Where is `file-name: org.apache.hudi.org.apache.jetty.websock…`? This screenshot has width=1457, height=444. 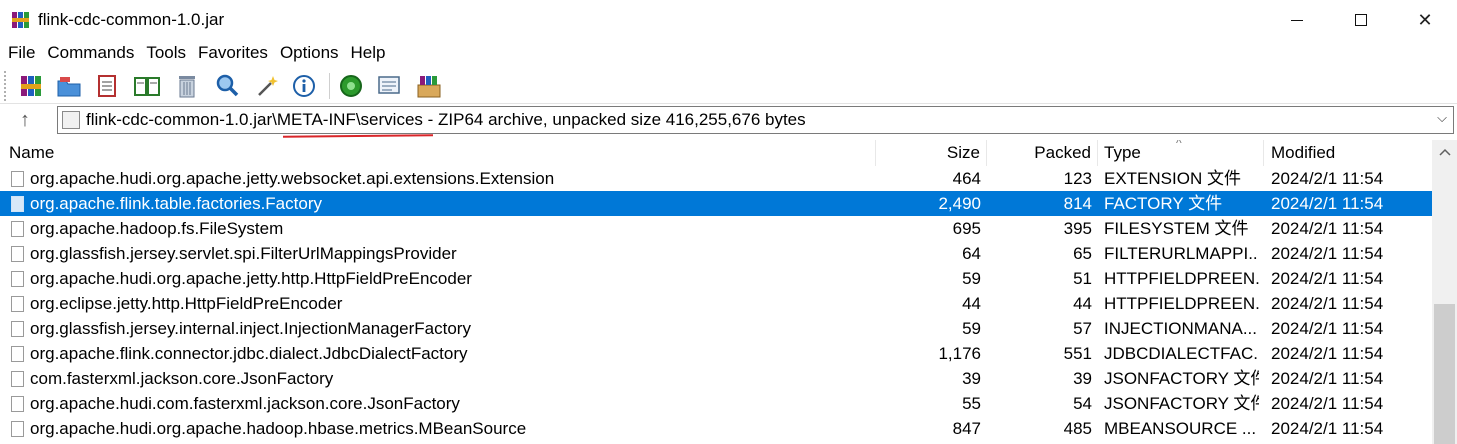 file-name: org.apache.hudi.org.apache.jetty.websock… is located at coordinates (292, 178).